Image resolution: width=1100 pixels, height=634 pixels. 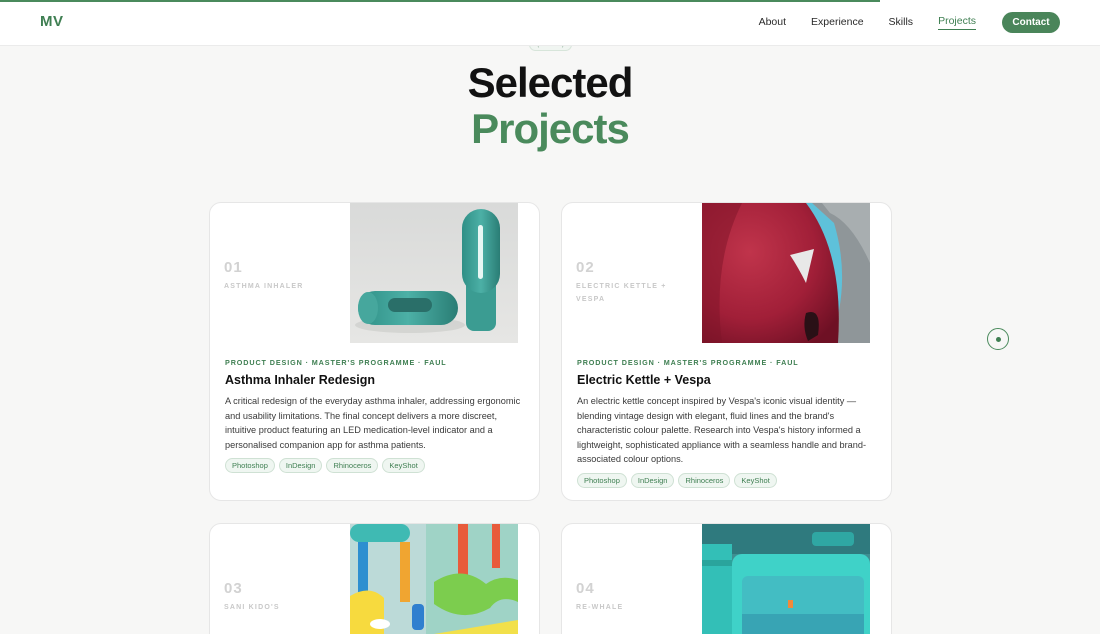 What do you see at coordinates (550, 82) in the screenshot?
I see `heading-line-selected: Selected` at bounding box center [550, 82].